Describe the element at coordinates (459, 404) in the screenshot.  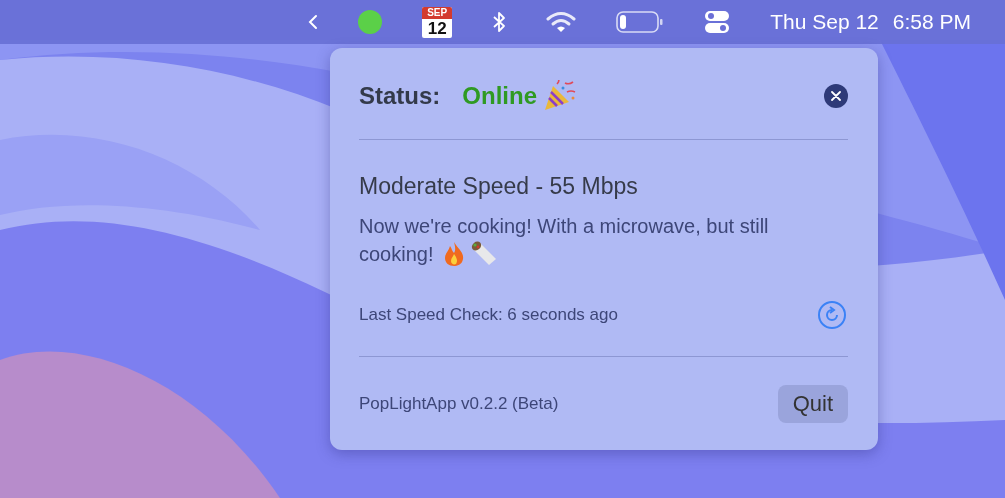
I see `version-text: PopLightApp v0.2.2 (Beta)` at that location.